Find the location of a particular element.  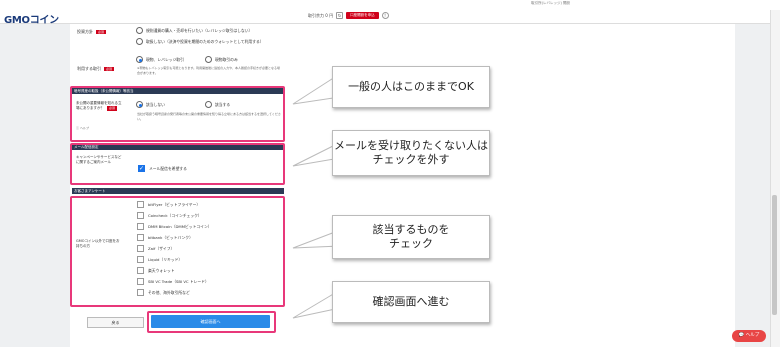

callout-mail-uncheck: メールを受け取りたくない人は チェックを外す is located at coordinates (411, 153).